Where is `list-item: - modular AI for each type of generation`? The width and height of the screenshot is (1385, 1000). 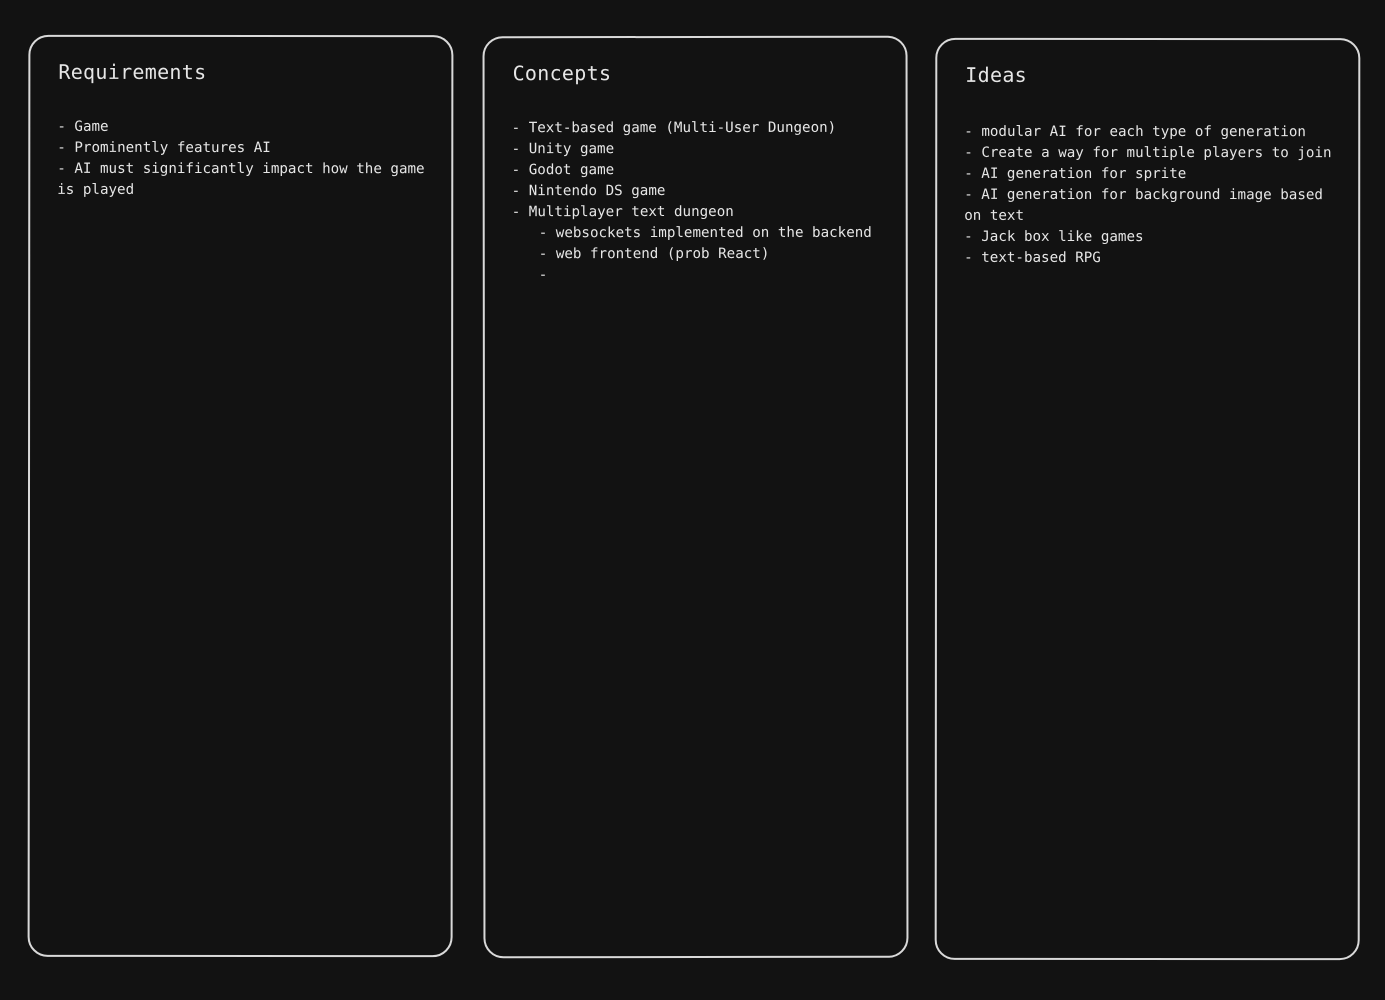
list-item: - modular AI for each type of generation is located at coordinates (1135, 132).